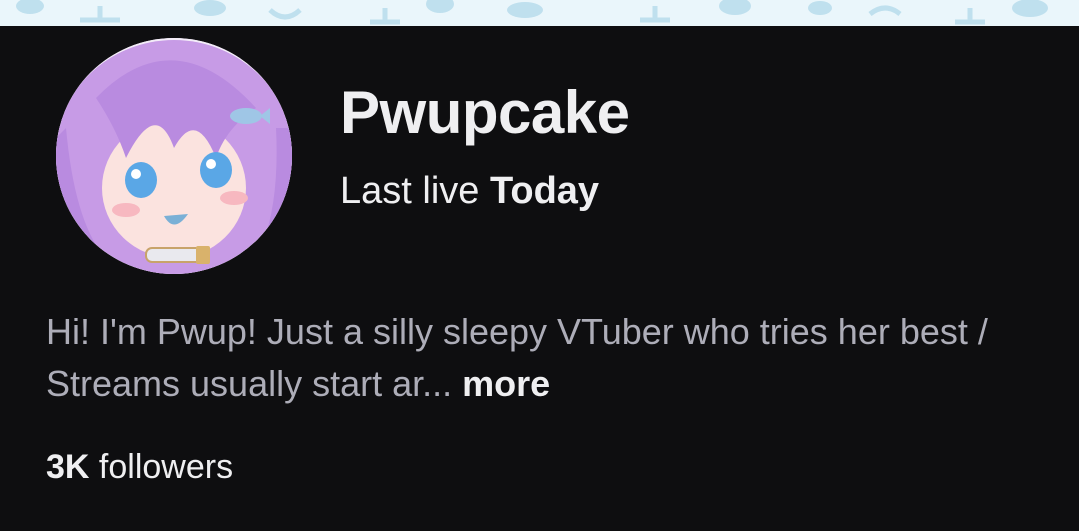 The image size is (1079, 531). I want to click on profile-banner, so click(539, 13).